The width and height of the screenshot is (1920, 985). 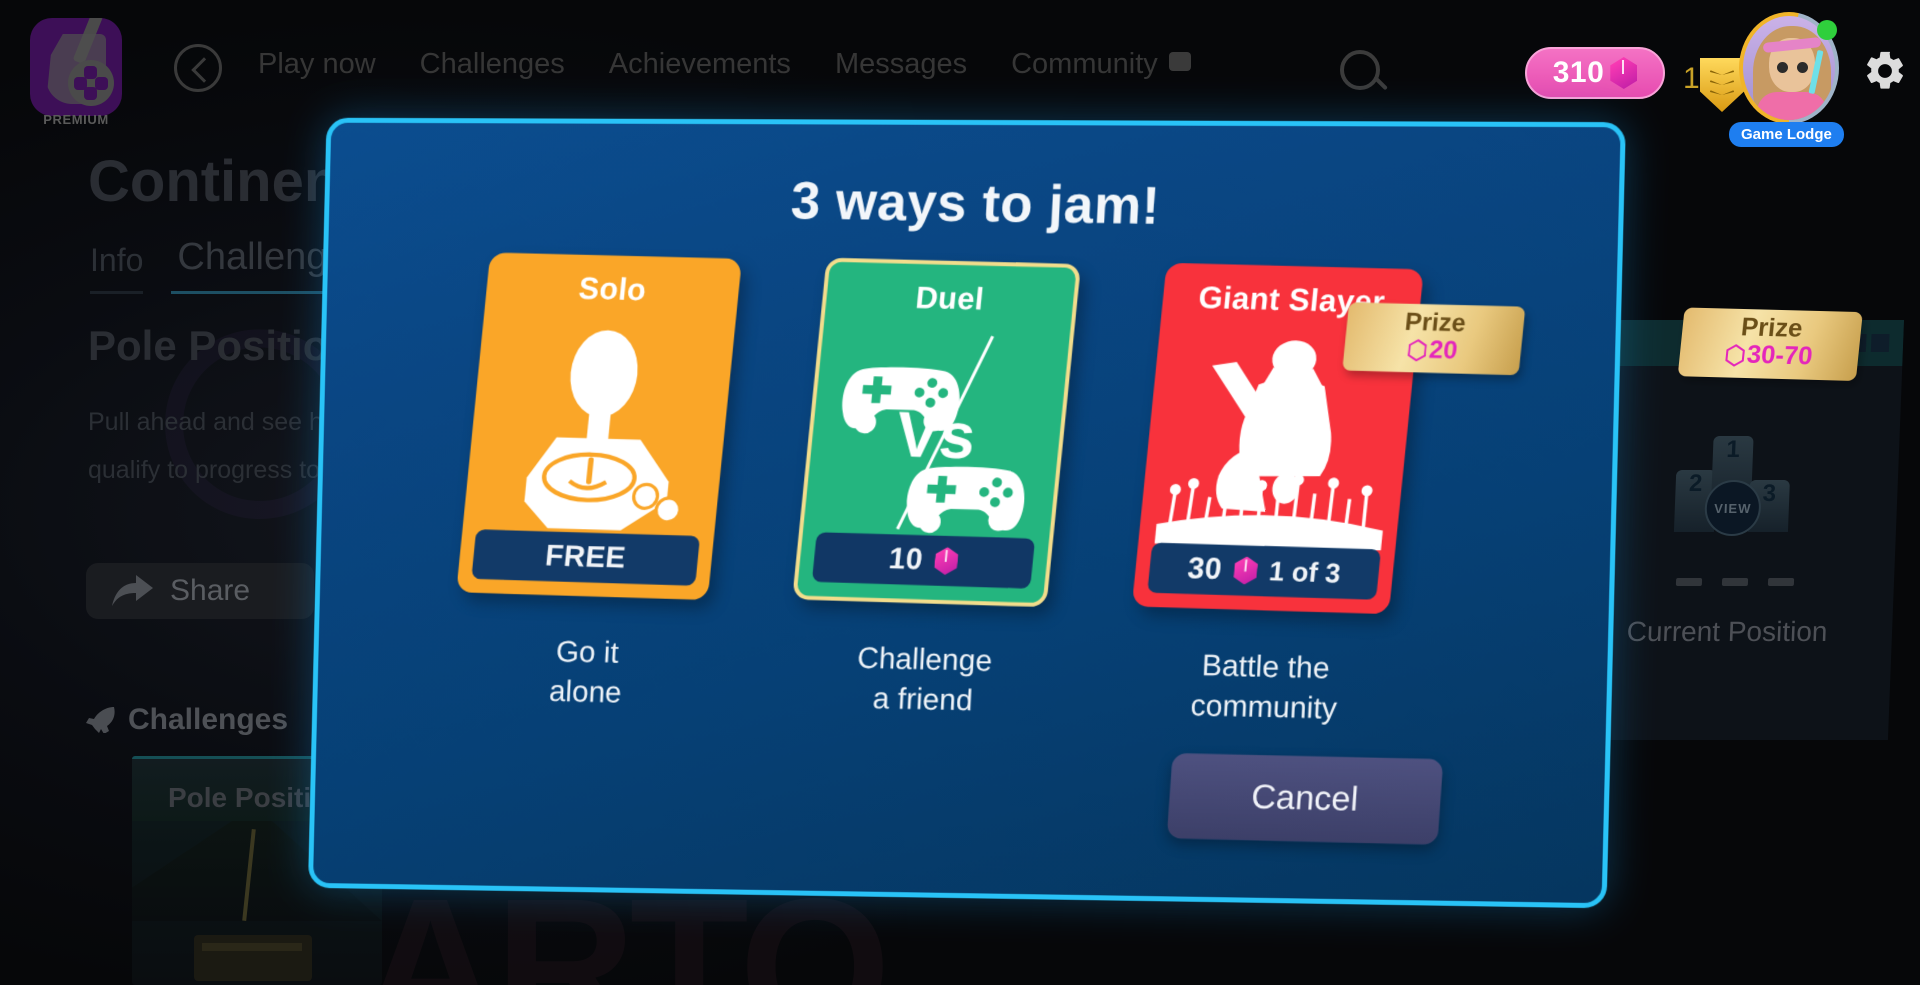 What do you see at coordinates (208, 719) in the screenshot?
I see `challenges-section-label: Challenges` at bounding box center [208, 719].